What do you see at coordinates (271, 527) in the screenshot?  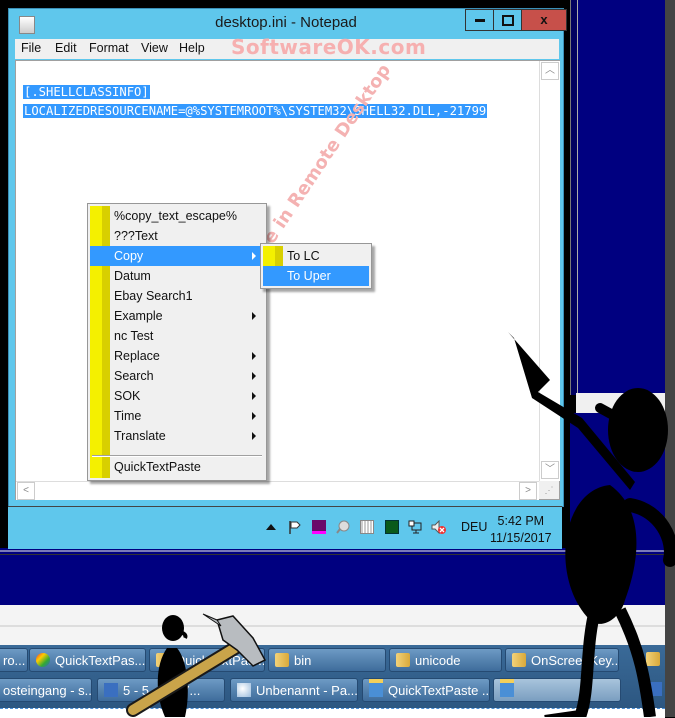 I see `show-hidden-icons-icon` at bounding box center [271, 527].